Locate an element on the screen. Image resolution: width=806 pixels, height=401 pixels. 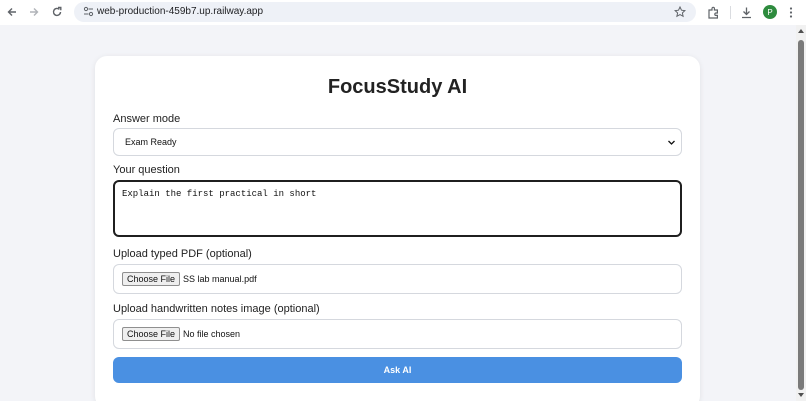
question-label: Your question is located at coordinates (146, 170).